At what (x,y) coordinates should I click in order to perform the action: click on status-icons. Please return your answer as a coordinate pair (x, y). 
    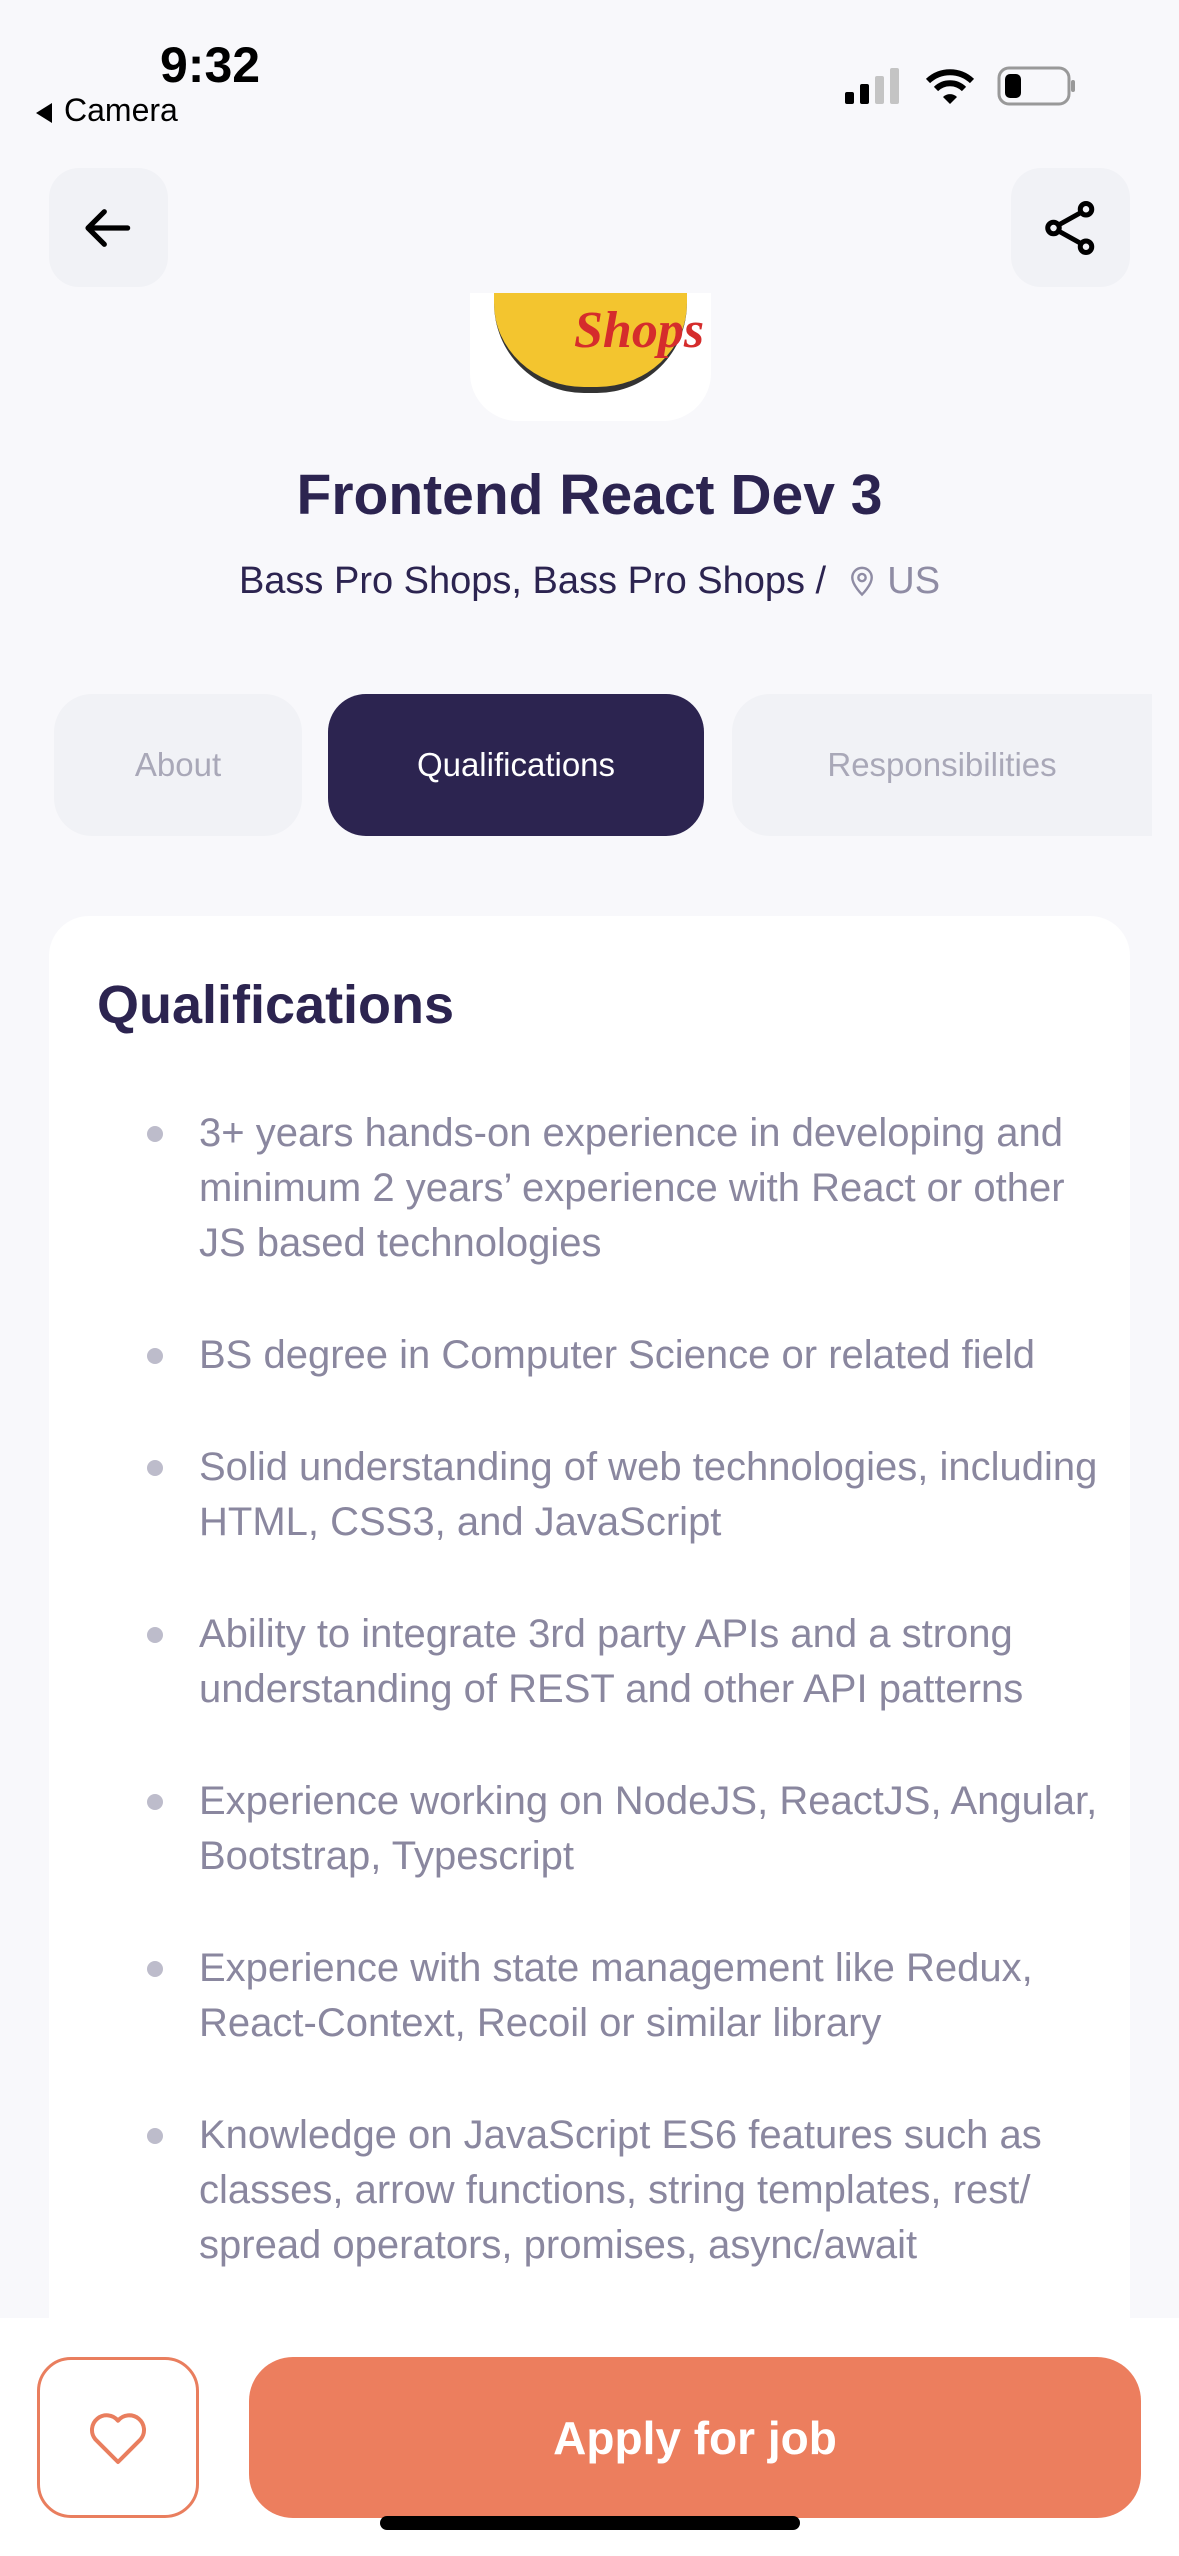
    Looking at the image, I should click on (961, 86).